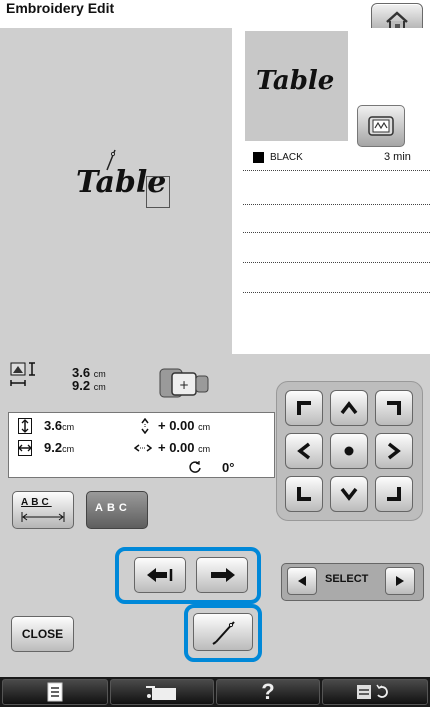 This screenshot has height=707, width=430. What do you see at coordinates (184, 425) in the screenshot?
I see `info-offset-y: + 0.00 cm` at bounding box center [184, 425].